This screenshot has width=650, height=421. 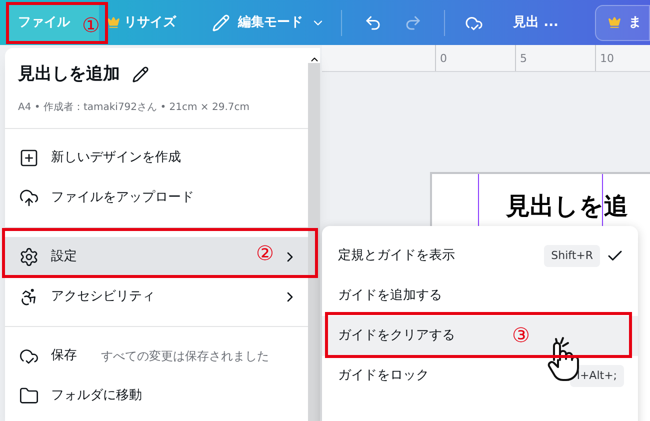 I want to click on ruler-label: 0, so click(x=443, y=58).